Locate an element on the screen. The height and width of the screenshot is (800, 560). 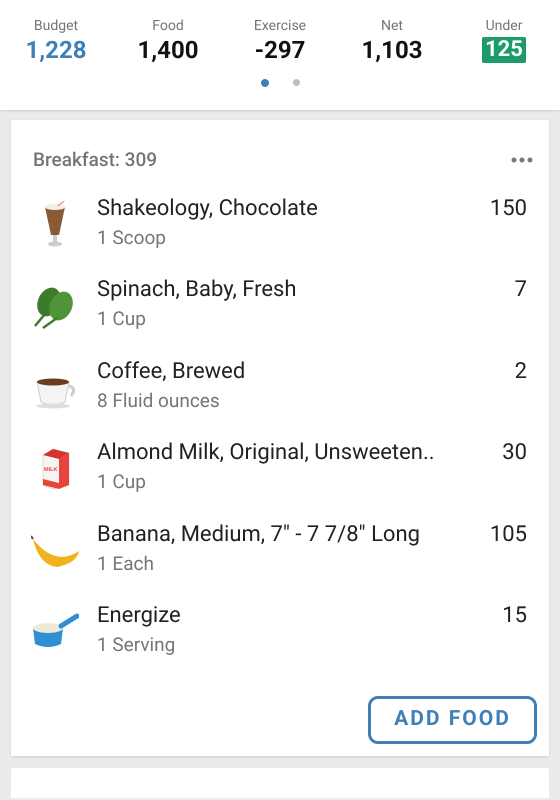
serving-size: 1 Scoop is located at coordinates (132, 237).